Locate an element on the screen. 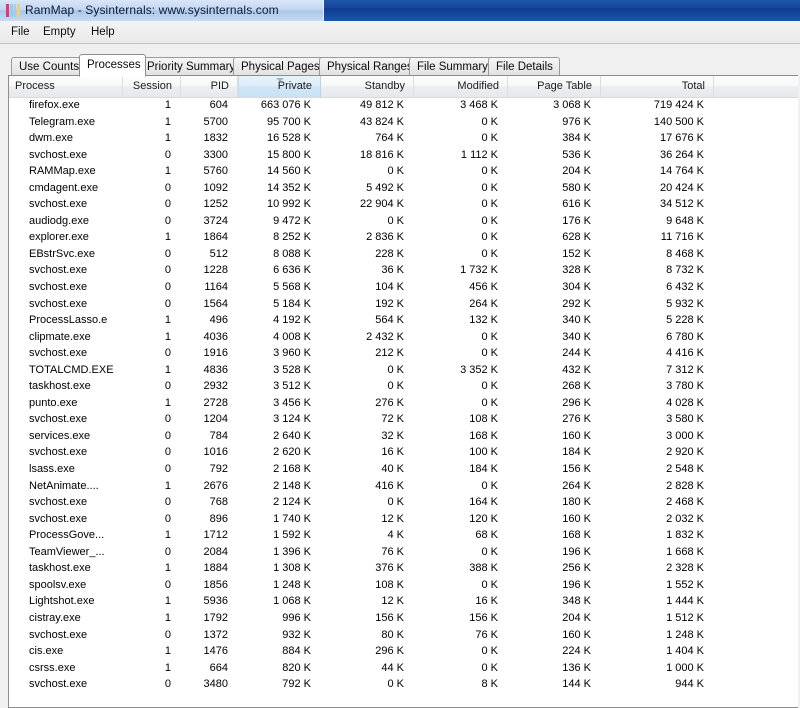 This screenshot has height=708, width=800. cell-private: 3 528 K is located at coordinates (292, 369).